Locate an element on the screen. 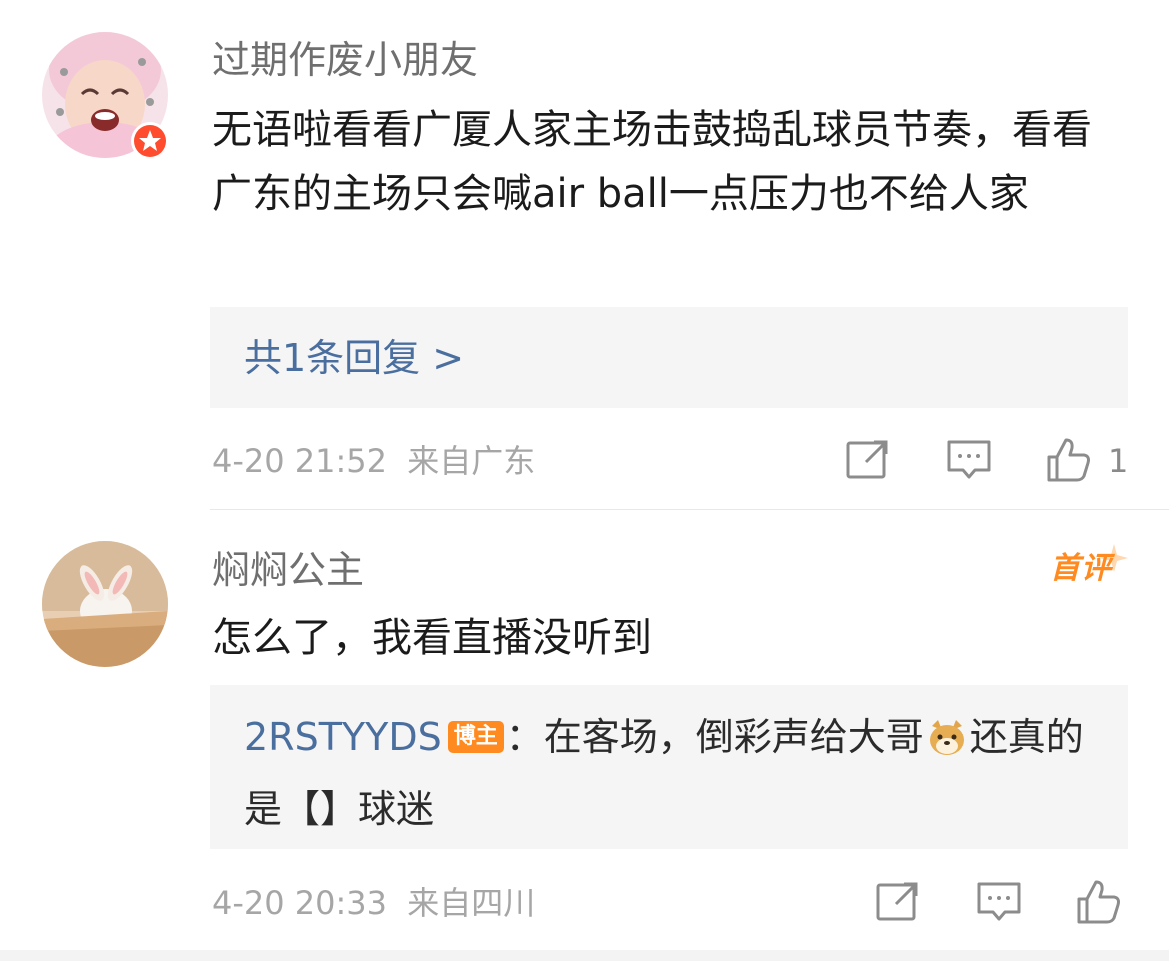 Image resolution: width=1169 pixels, height=961 pixels. avatar is located at coordinates (105, 604).